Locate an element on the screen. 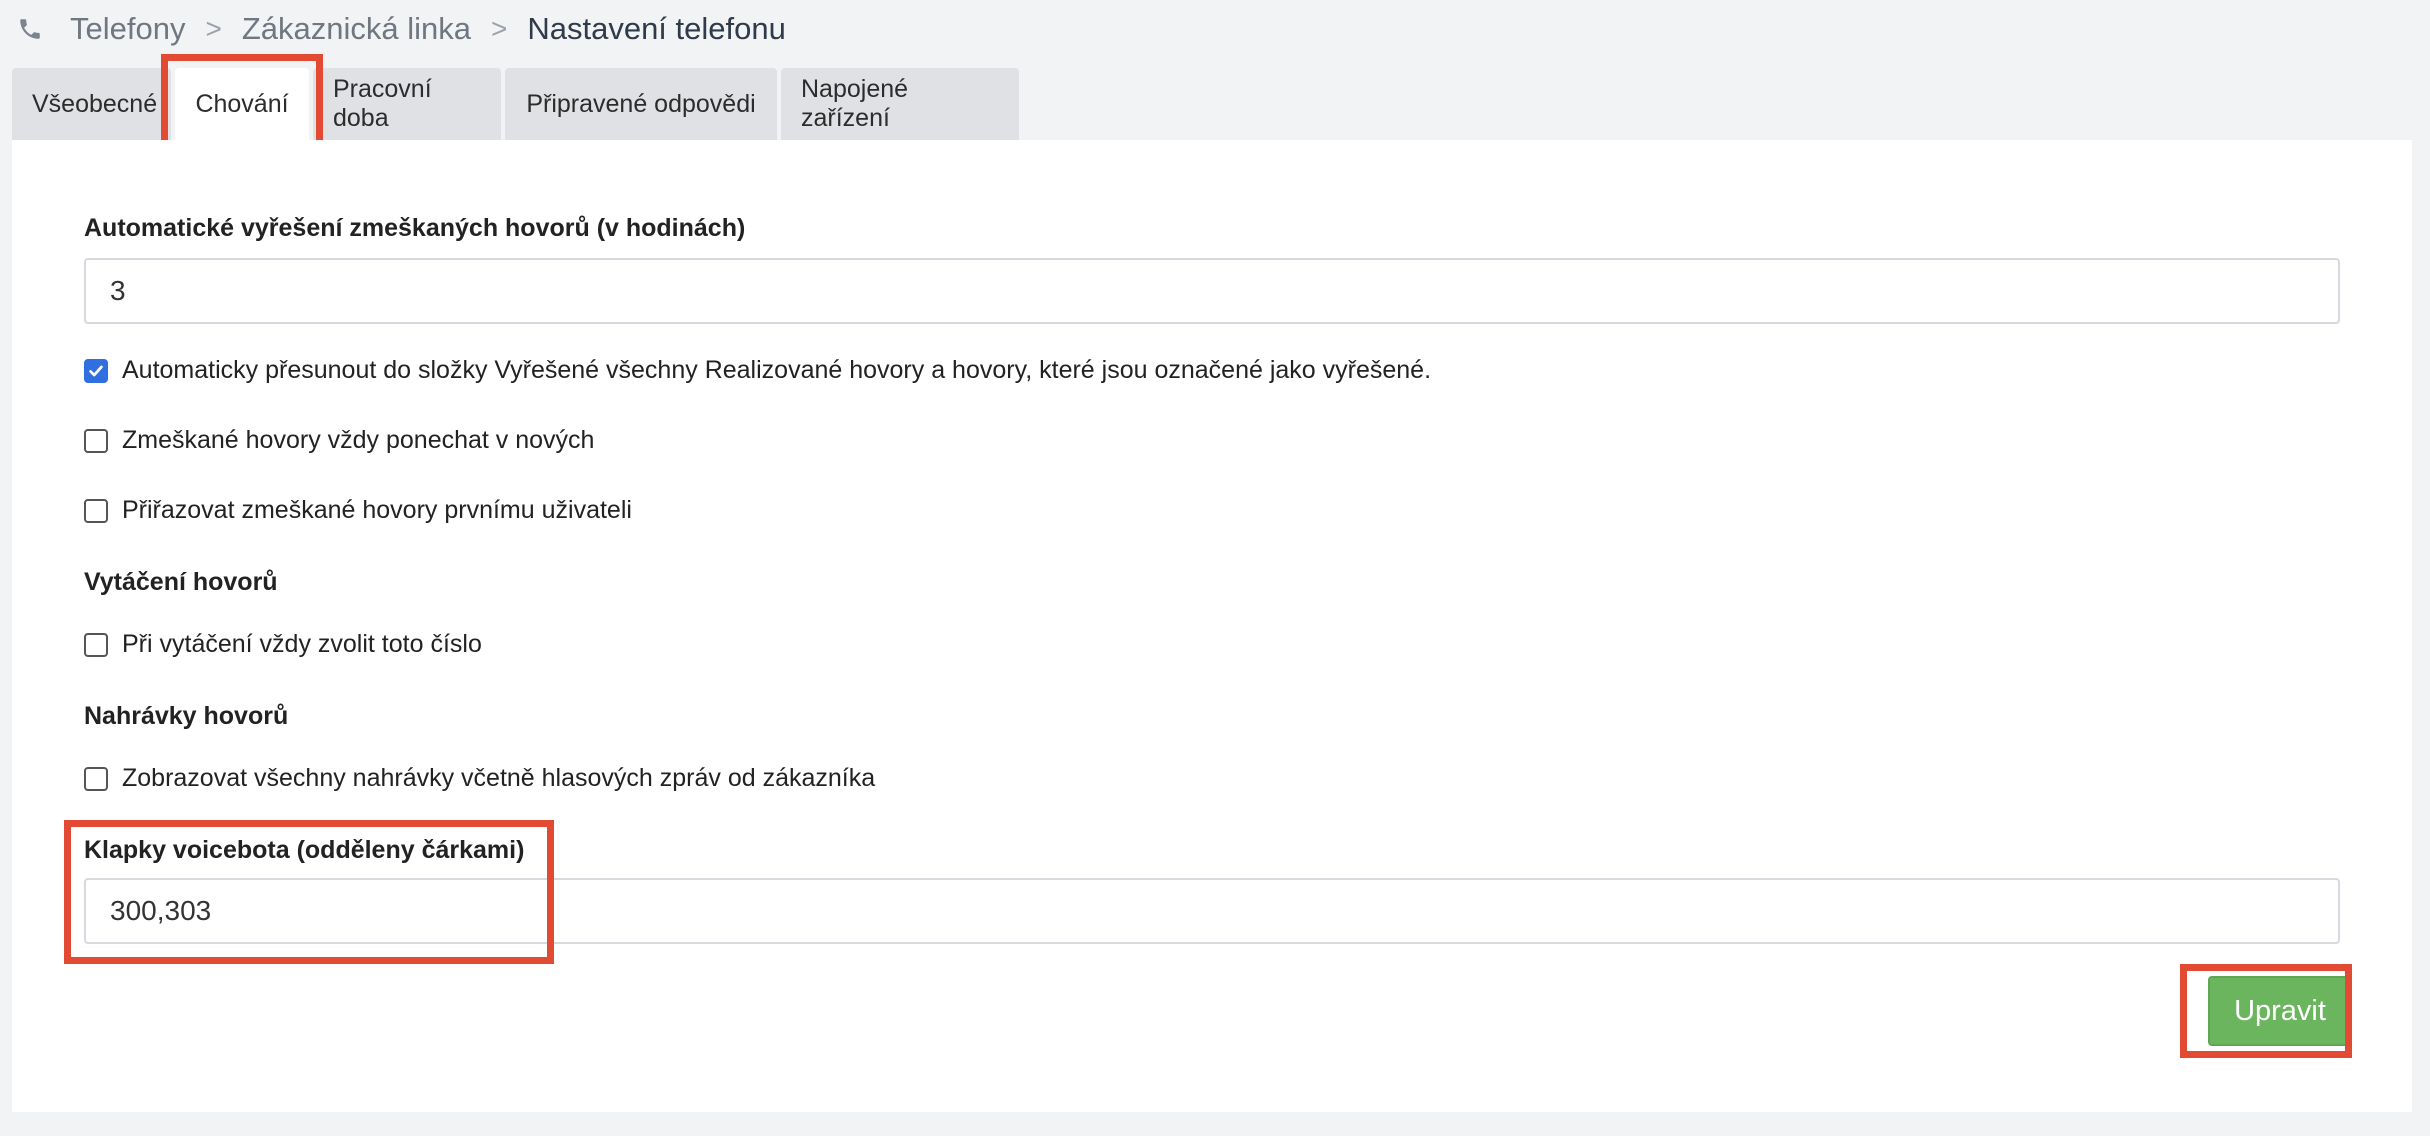  dialing-section-title: Vytáčení hovorů is located at coordinates (181, 582).